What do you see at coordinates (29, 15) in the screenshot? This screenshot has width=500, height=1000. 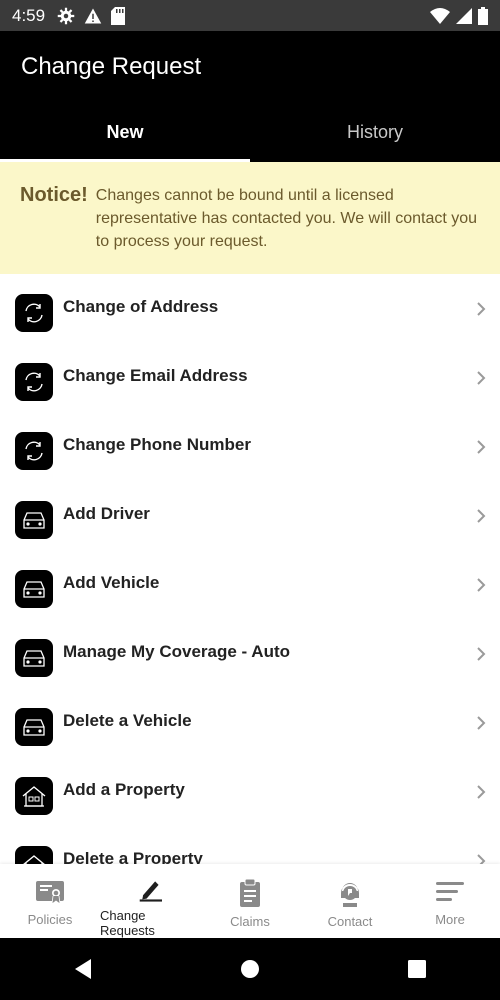 I see `status-time: 4:59` at bounding box center [29, 15].